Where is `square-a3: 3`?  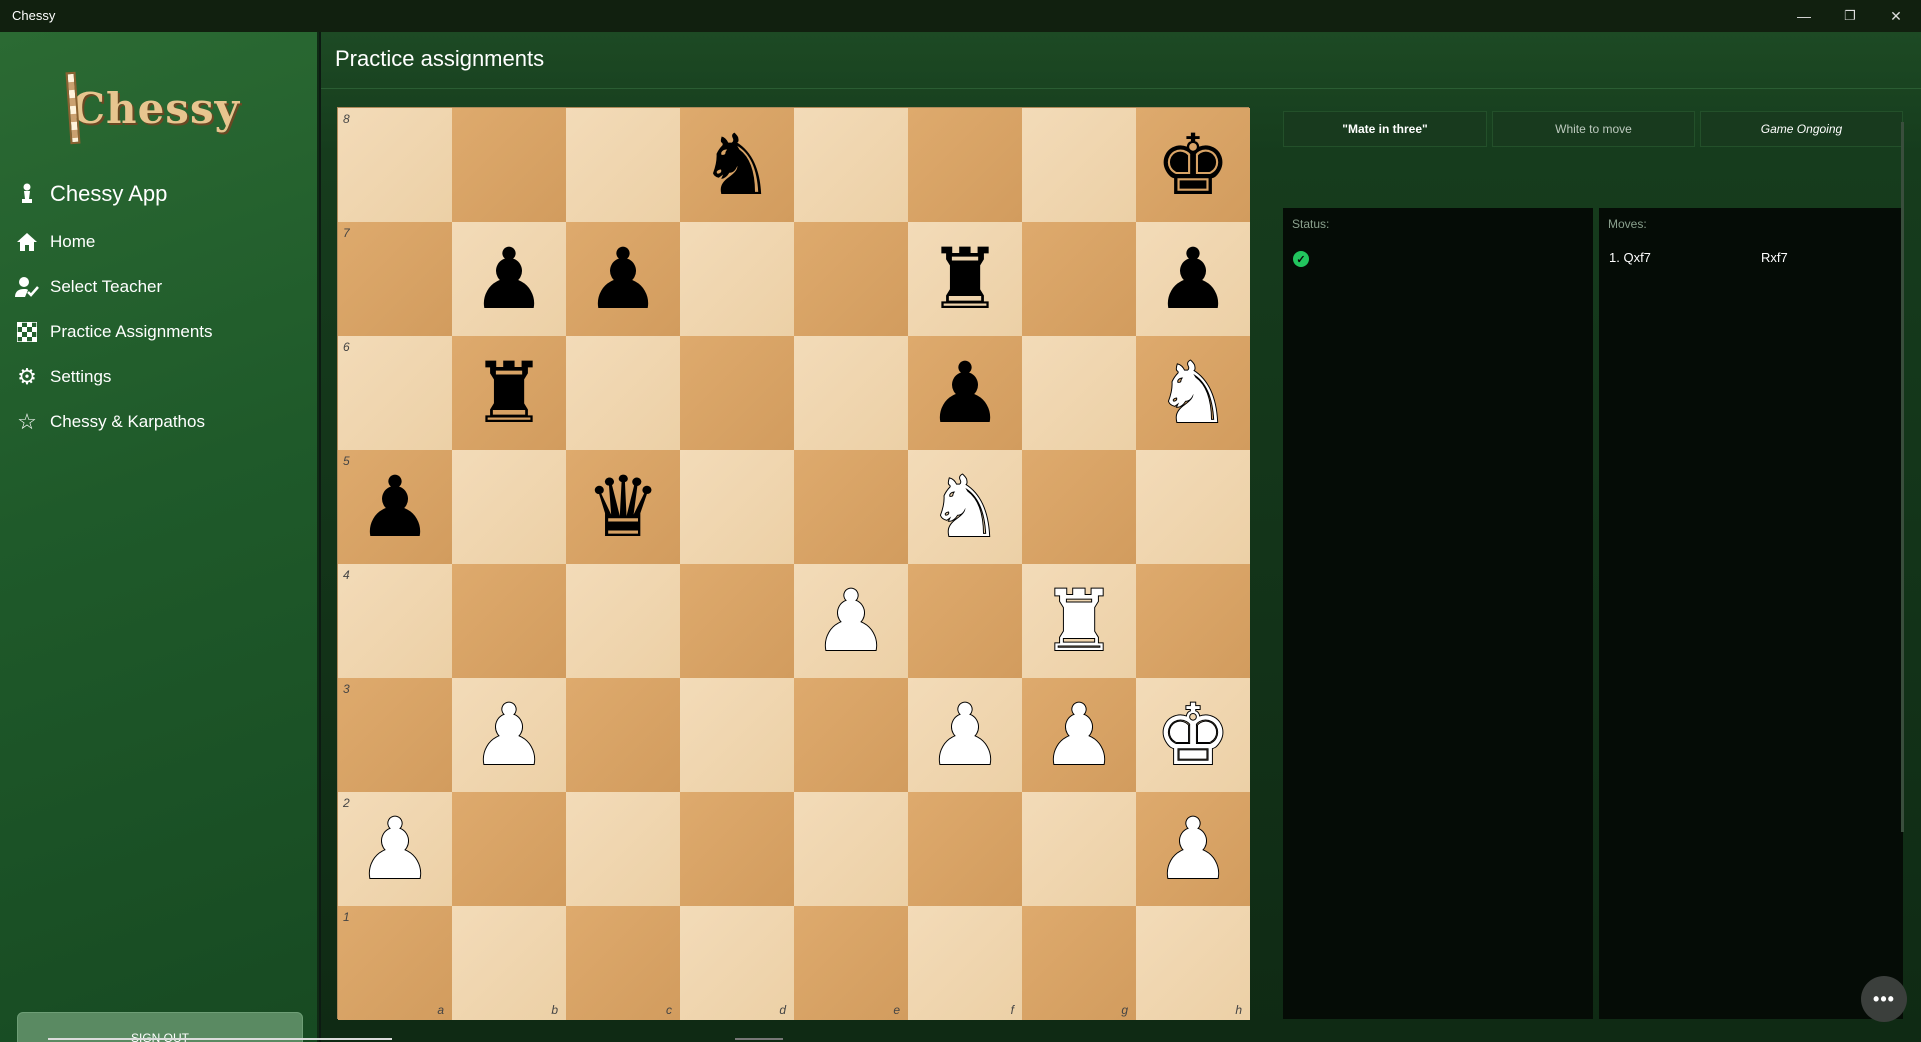
square-a3: 3 is located at coordinates (395, 735).